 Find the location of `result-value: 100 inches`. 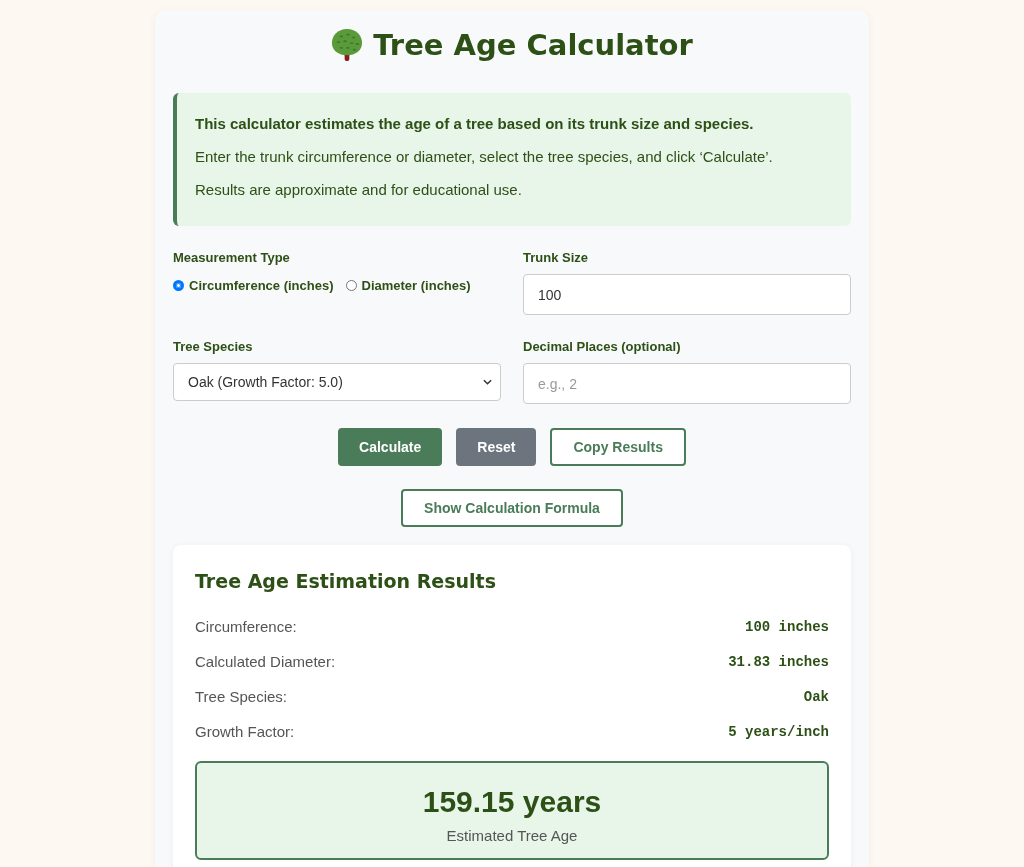

result-value: 100 inches is located at coordinates (787, 626).